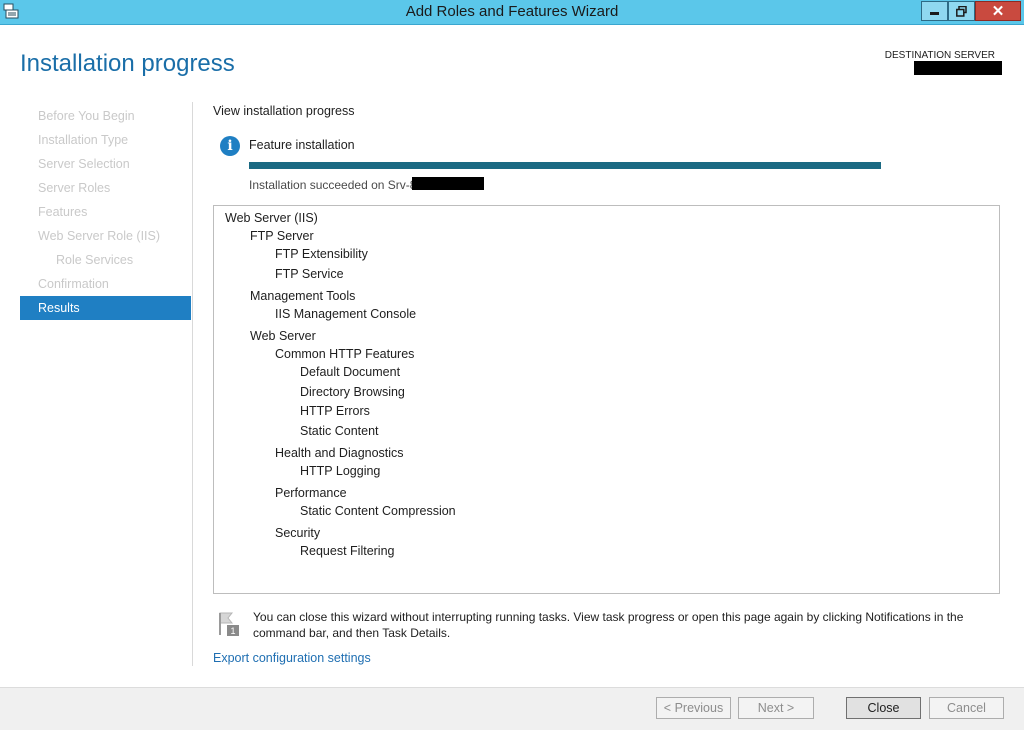 This screenshot has width=1024, height=730. Describe the element at coordinates (776, 708) in the screenshot. I see `next-button: Next >` at that location.